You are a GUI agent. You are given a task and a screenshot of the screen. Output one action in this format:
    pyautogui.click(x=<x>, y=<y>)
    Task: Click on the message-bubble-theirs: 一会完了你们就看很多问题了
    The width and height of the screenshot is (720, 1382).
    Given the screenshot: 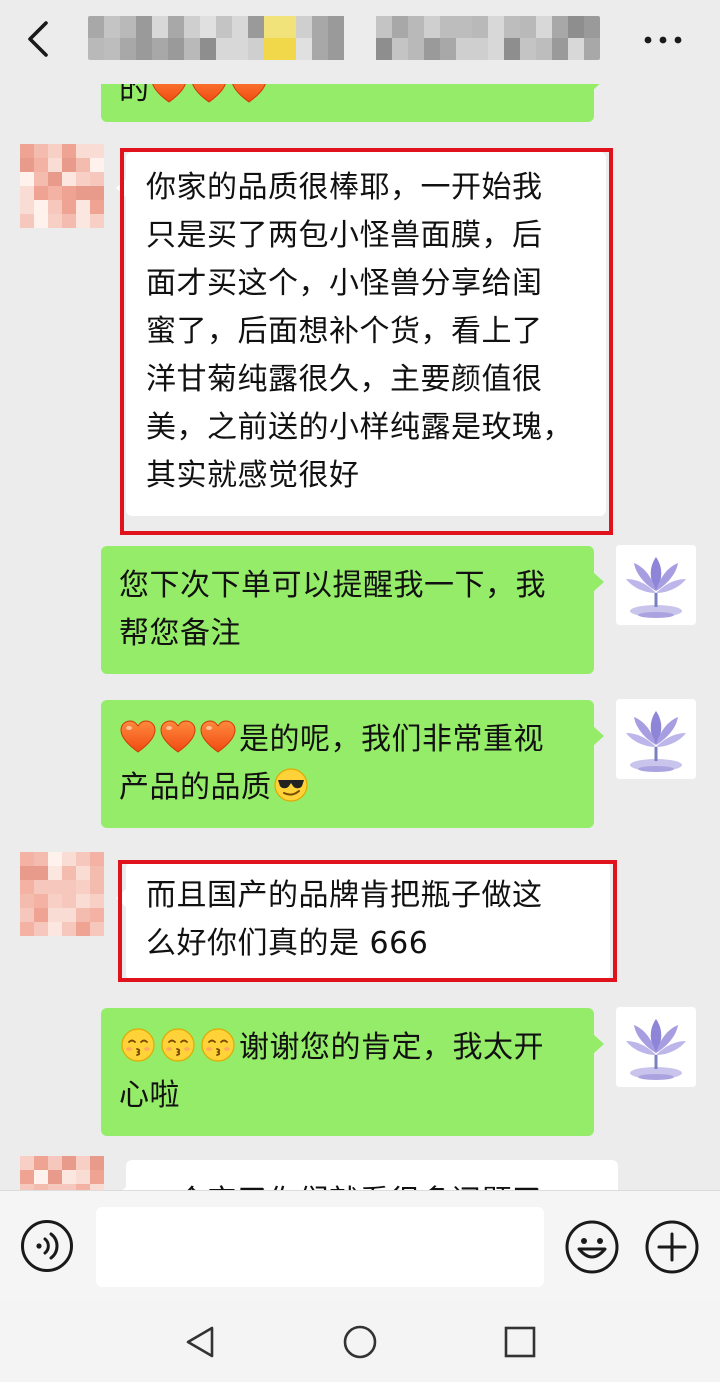 What is the action you would take?
    pyautogui.click(x=367, y=1175)
    